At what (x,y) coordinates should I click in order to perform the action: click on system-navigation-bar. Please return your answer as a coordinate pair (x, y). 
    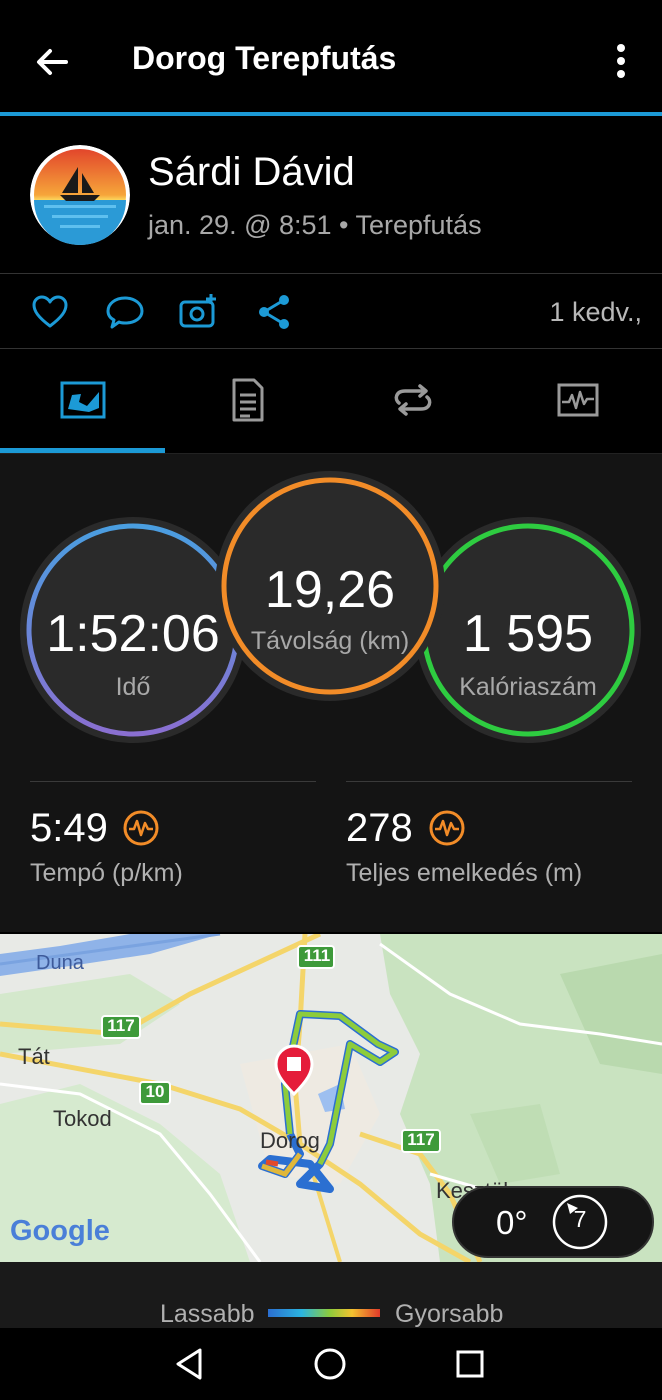
    Looking at the image, I should click on (331, 1364).